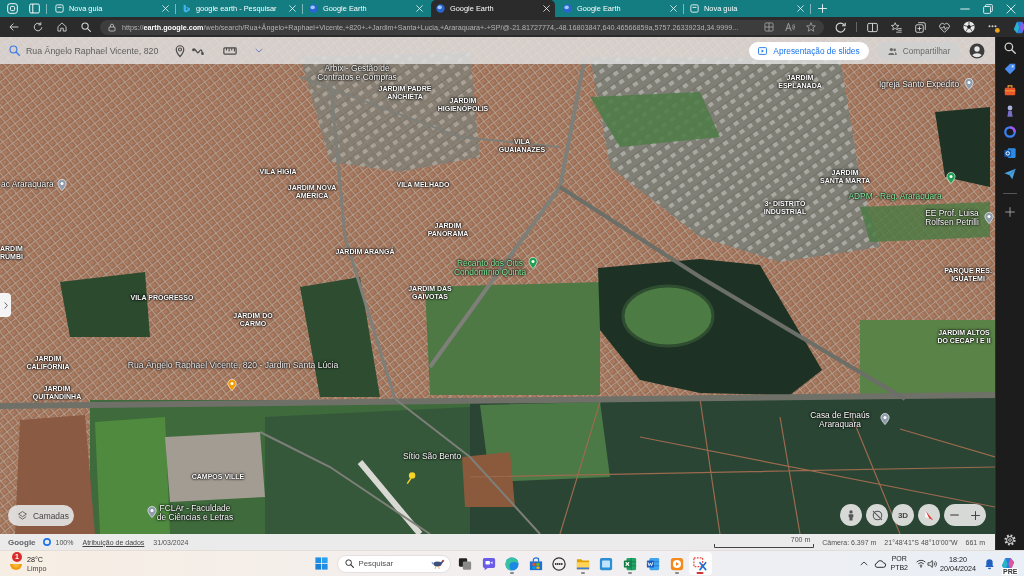  Describe the element at coordinates (864, 563) in the screenshot. I see `chevron-up-icon` at that location.